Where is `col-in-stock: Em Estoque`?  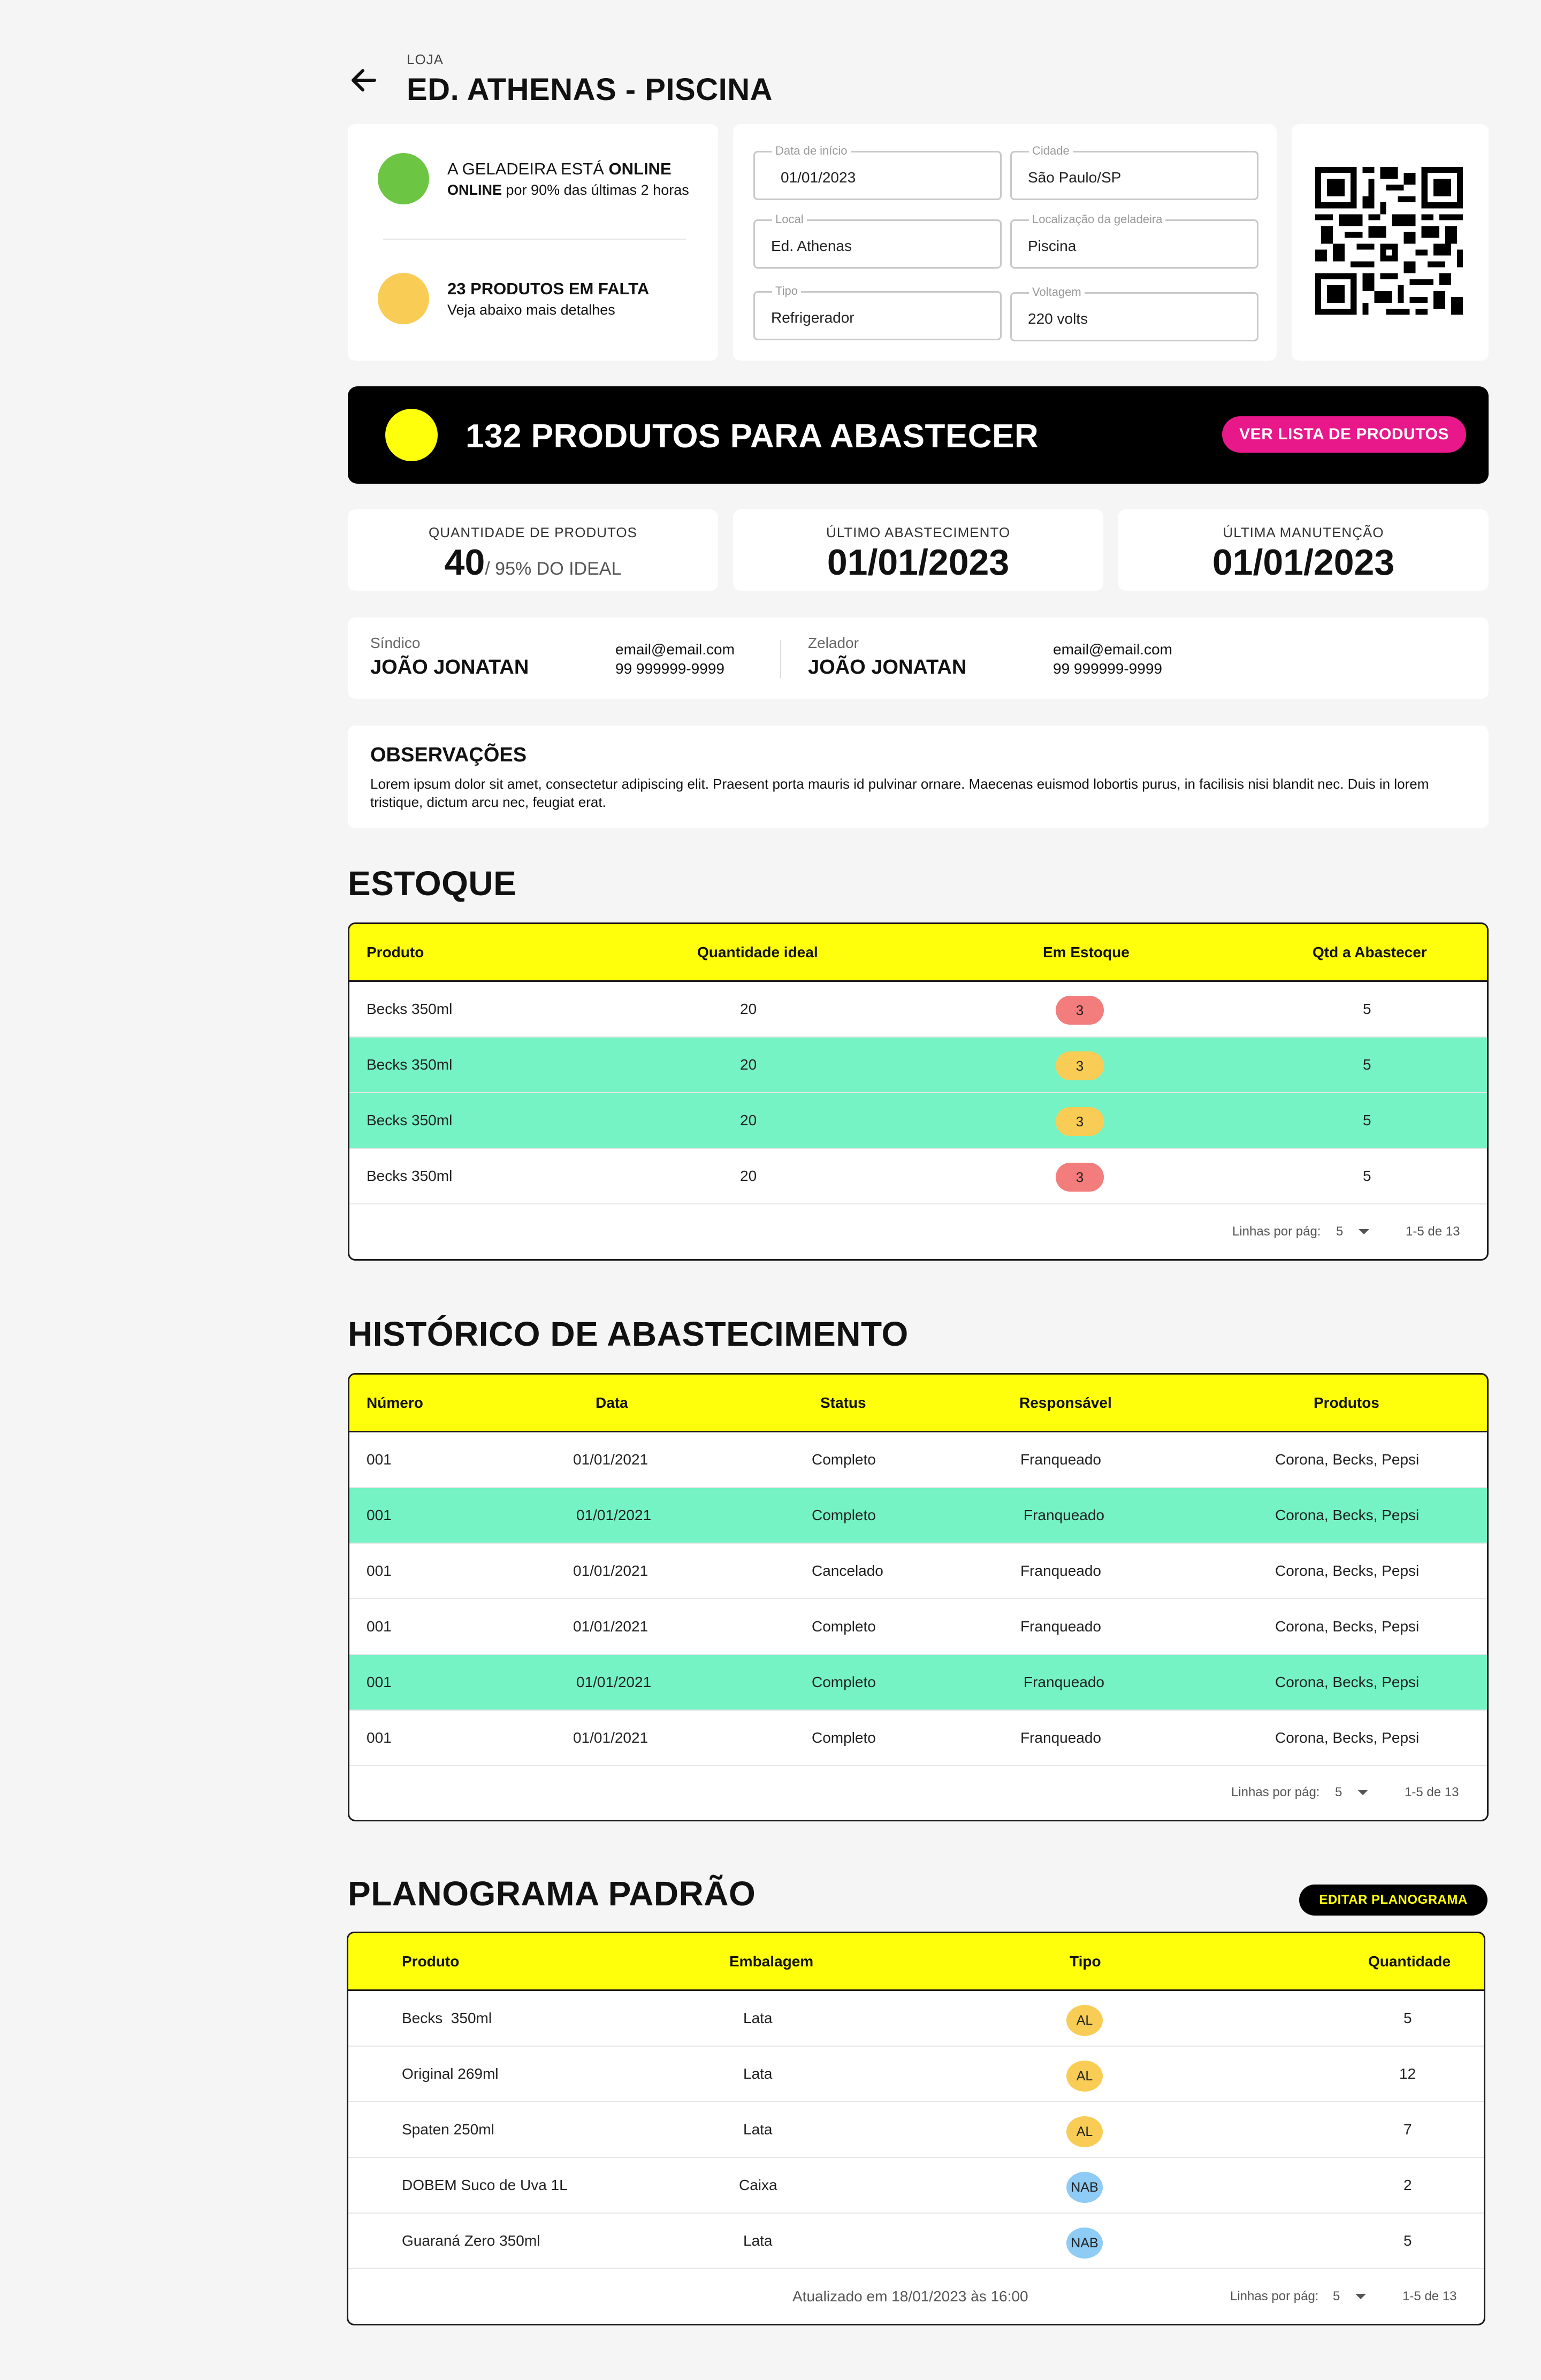
col-in-stock: Em Estoque is located at coordinates (1086, 952).